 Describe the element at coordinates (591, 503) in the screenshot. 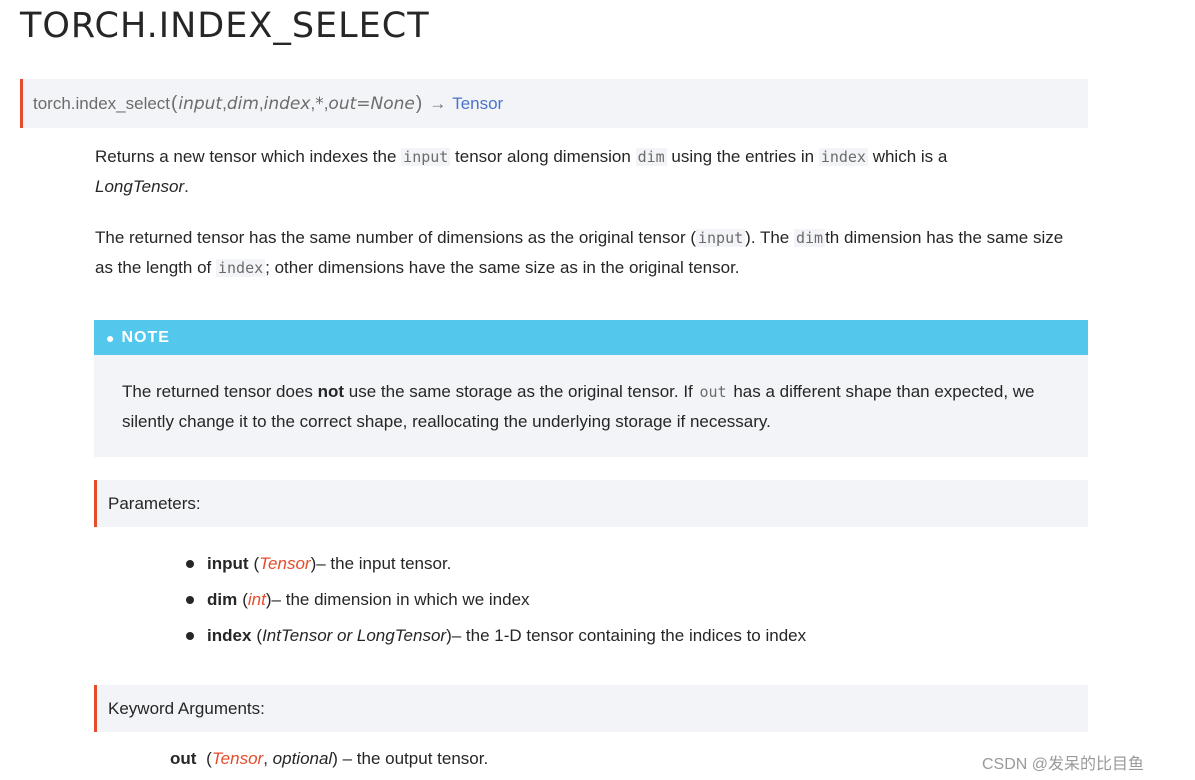

I see `parameters-header: Parameters:` at that location.